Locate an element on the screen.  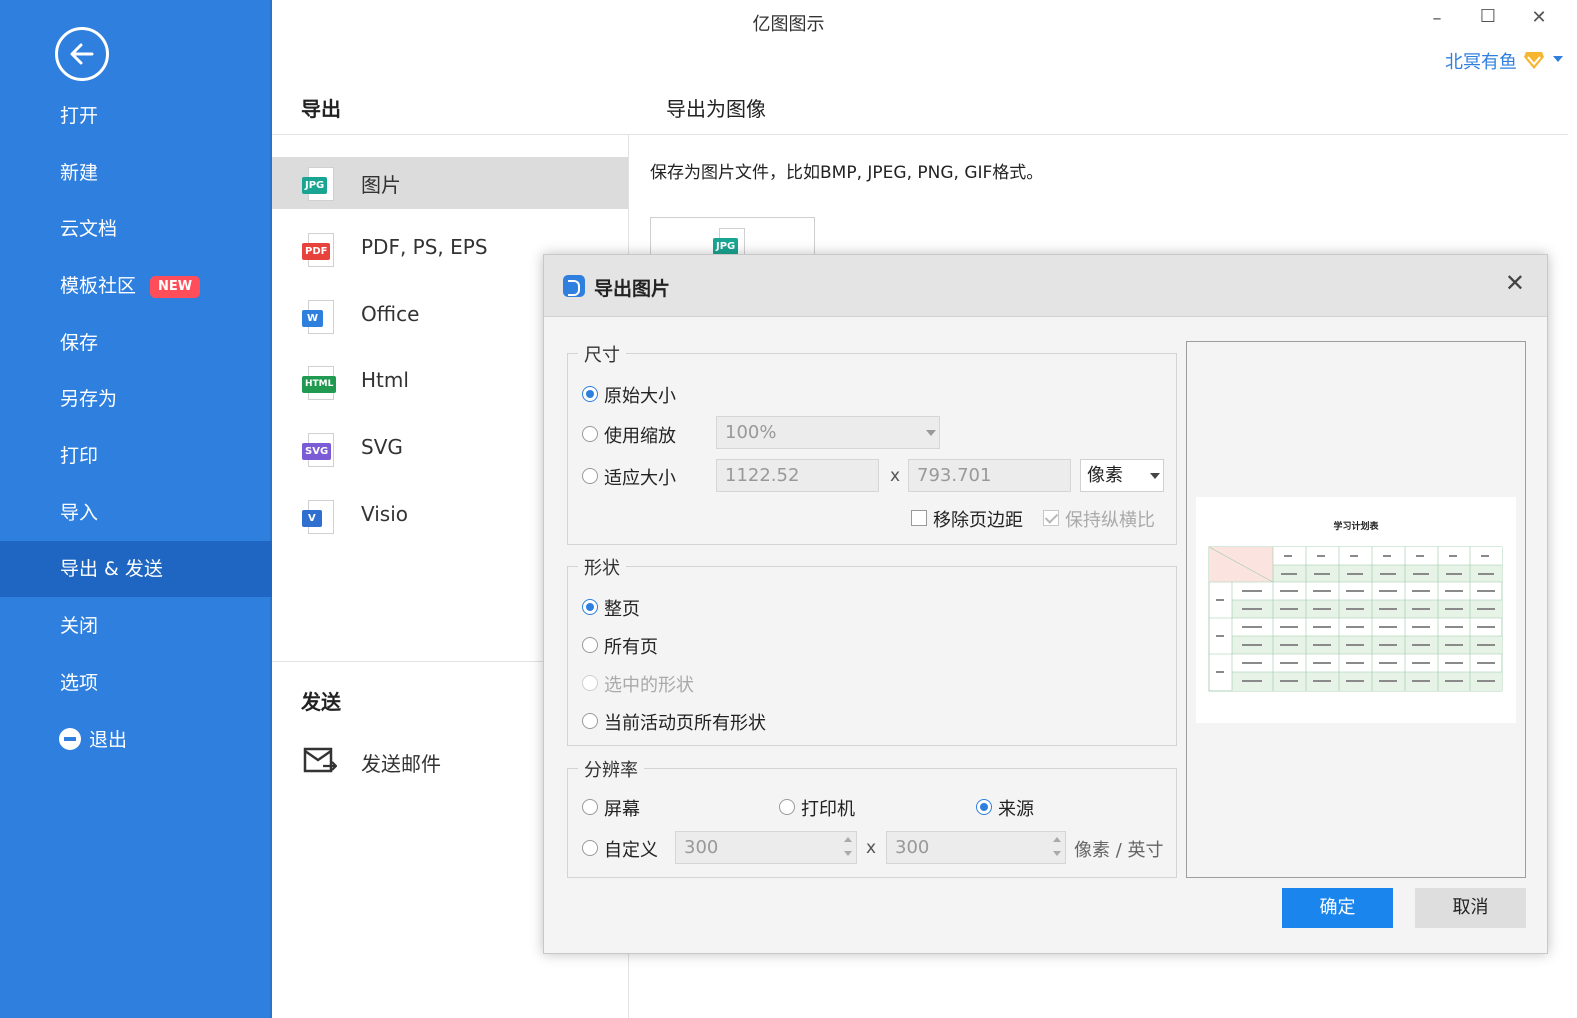
sidebar-item-label: 另存为 is located at coordinates (89, 399).